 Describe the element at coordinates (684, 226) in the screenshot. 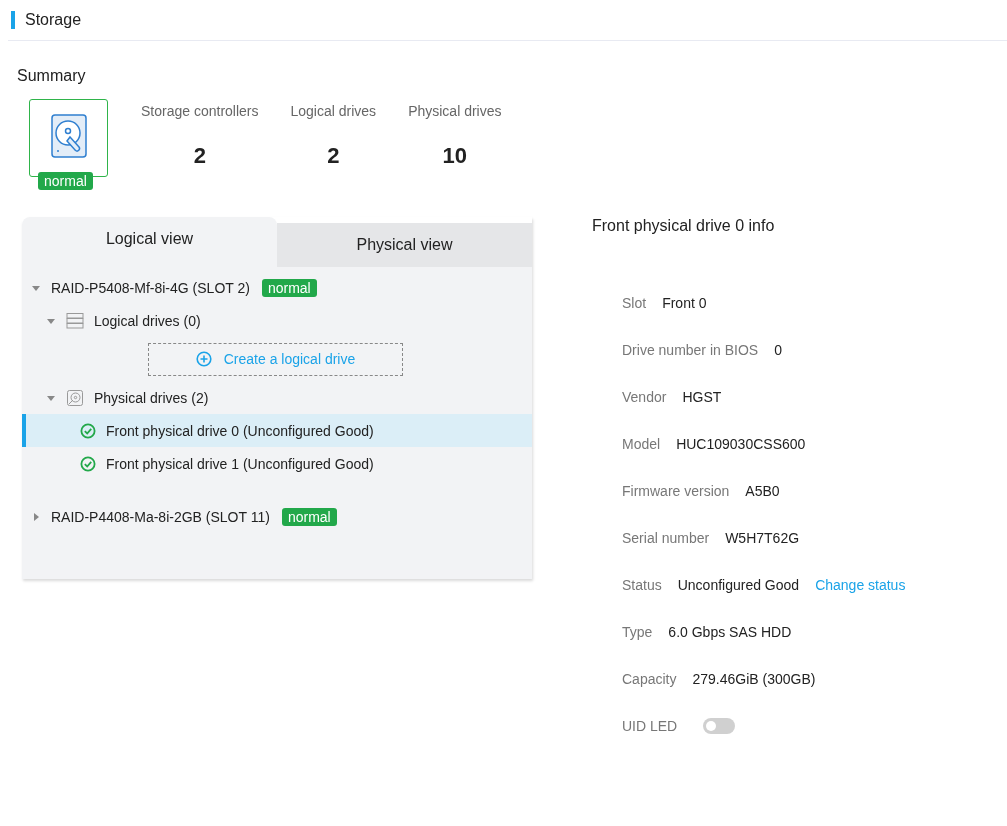

I see `info-title: Front physical drive 0 info` at that location.